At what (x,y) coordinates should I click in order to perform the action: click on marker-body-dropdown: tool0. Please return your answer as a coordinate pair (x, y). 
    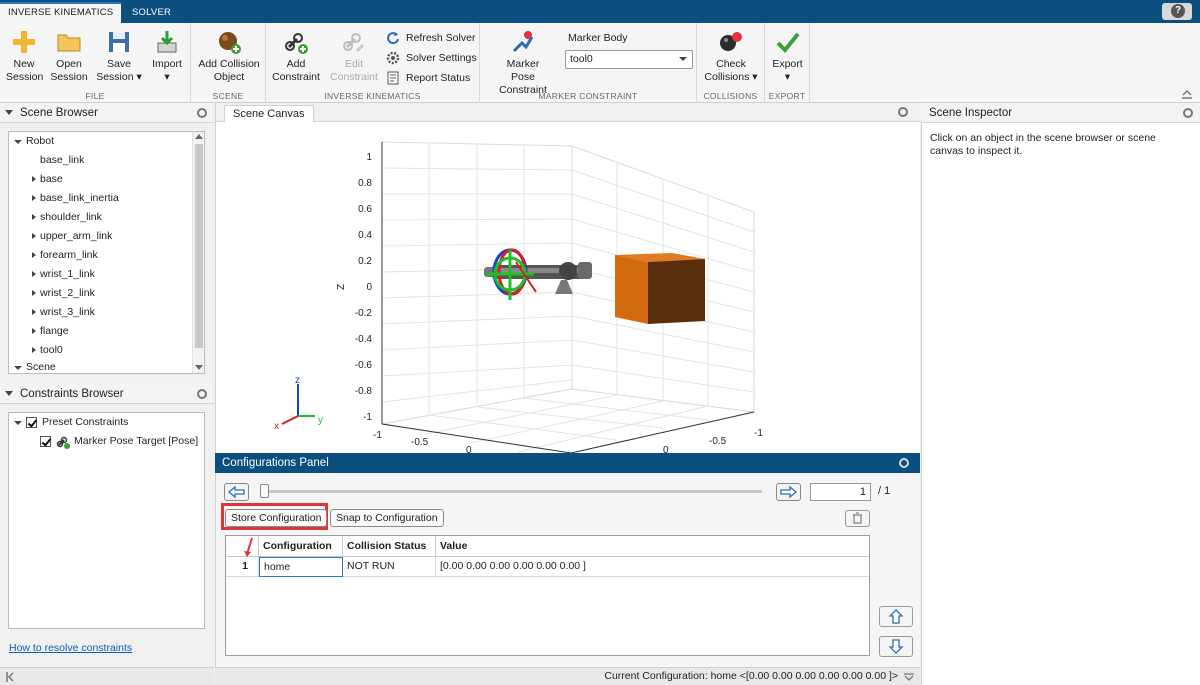
    Looking at the image, I should click on (629, 59).